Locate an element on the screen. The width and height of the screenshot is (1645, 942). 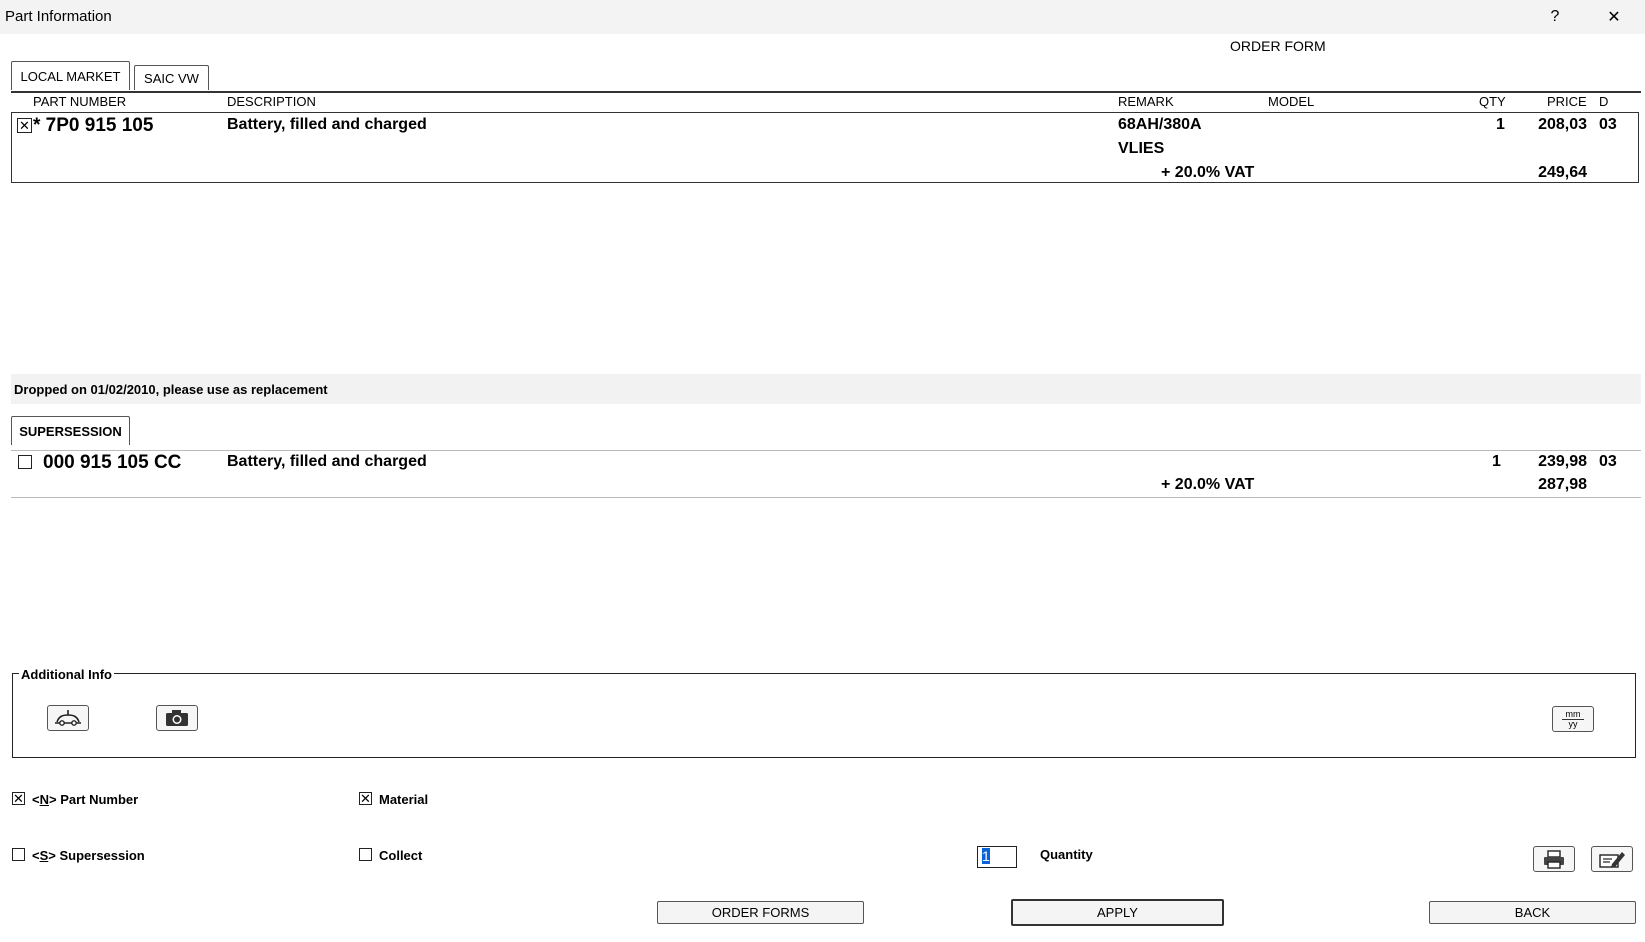
supersession-option-checkbox is located at coordinates (18, 854).